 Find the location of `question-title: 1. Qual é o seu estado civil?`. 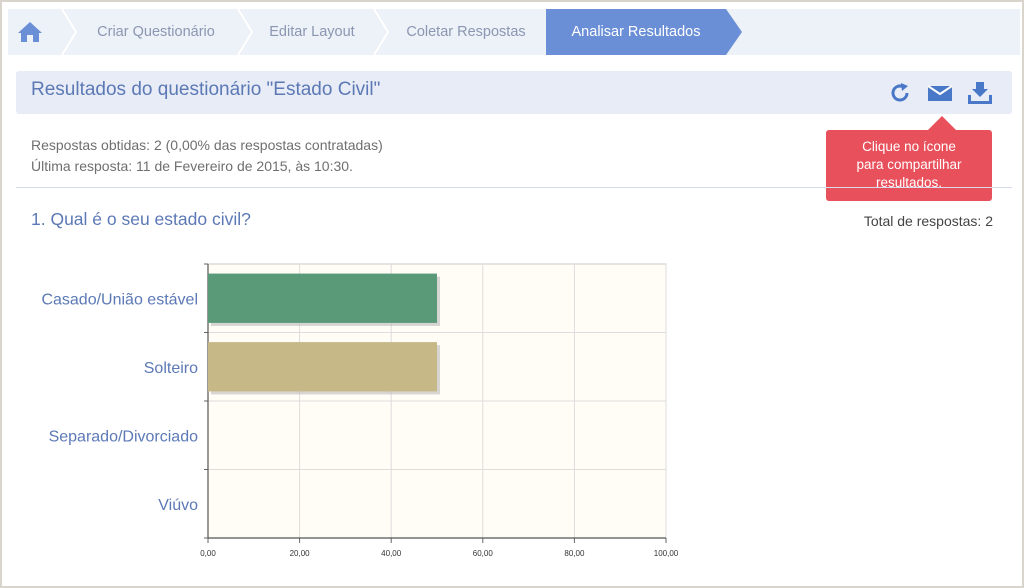

question-title: 1. Qual é o seu estado civil? is located at coordinates (141, 219).